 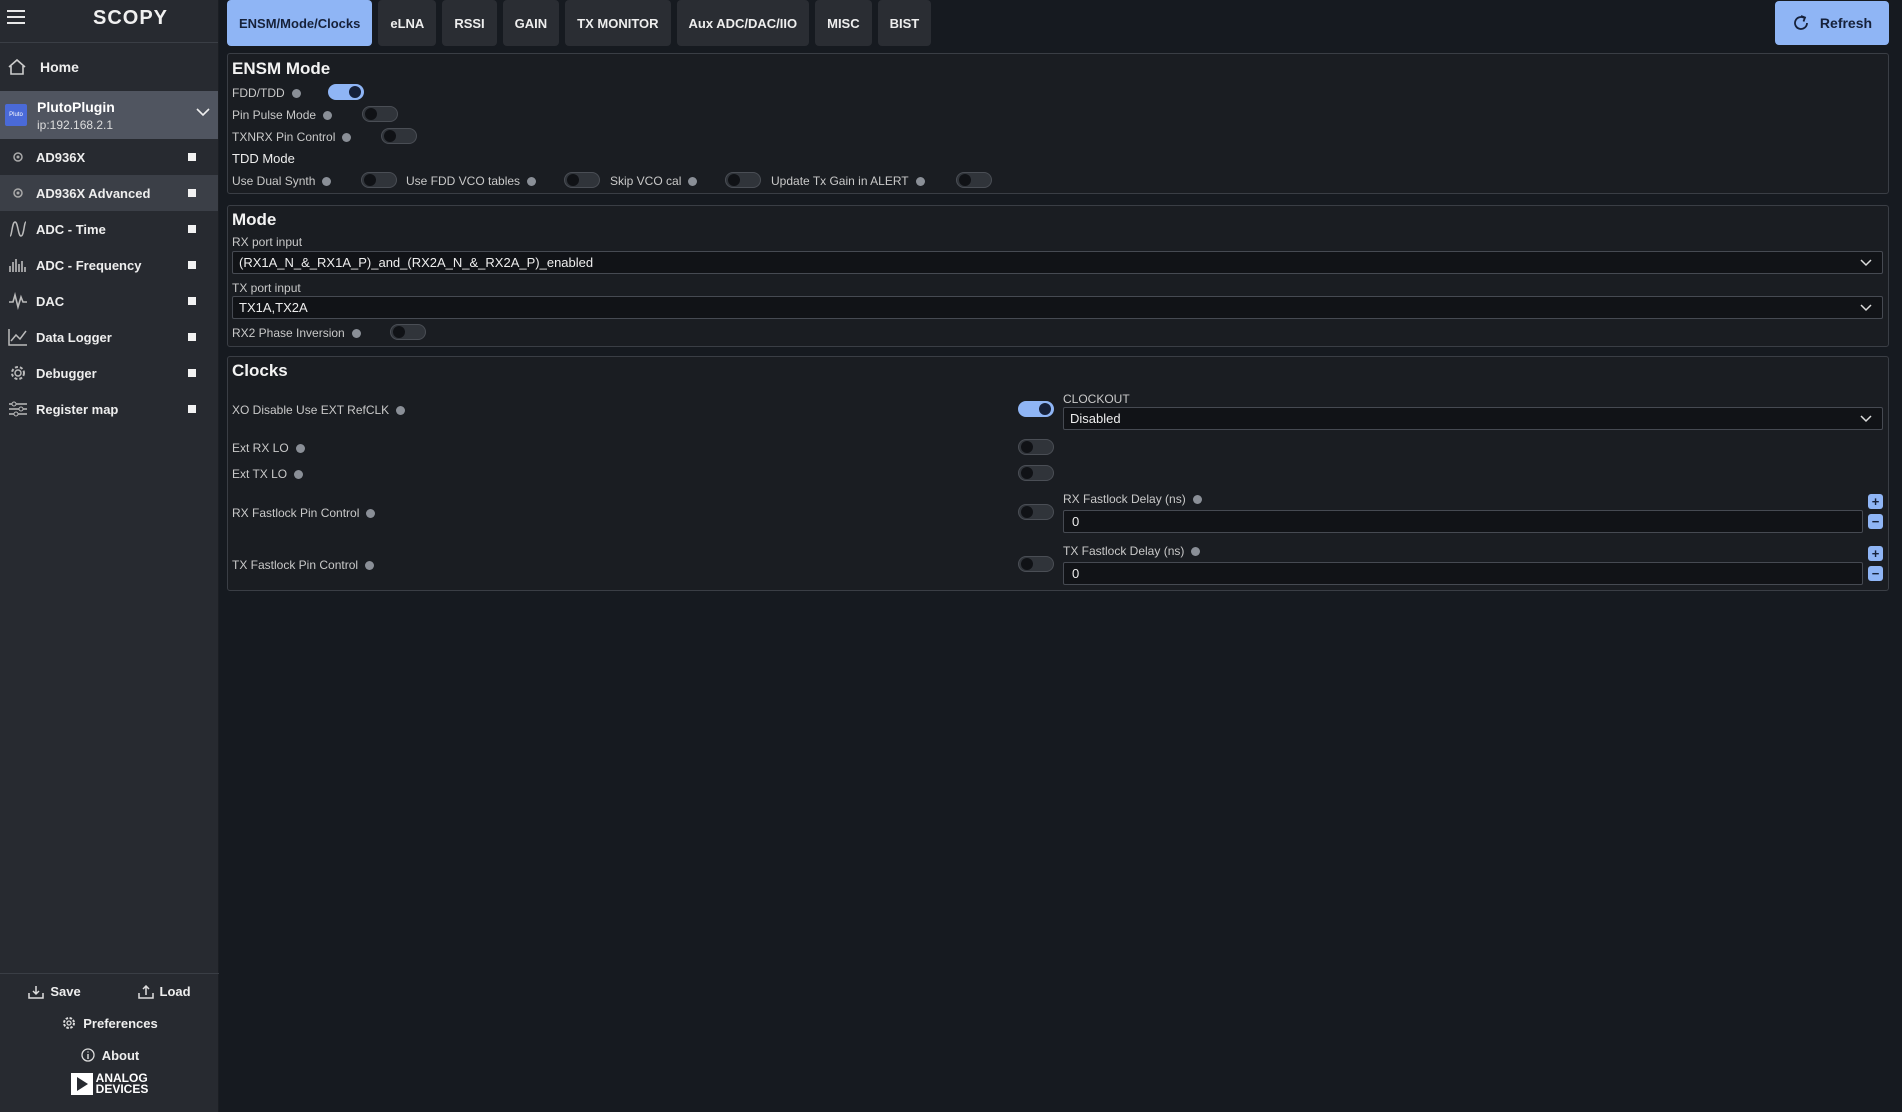 What do you see at coordinates (109, 409) in the screenshot?
I see `sidebar-item-register-map: Register map` at bounding box center [109, 409].